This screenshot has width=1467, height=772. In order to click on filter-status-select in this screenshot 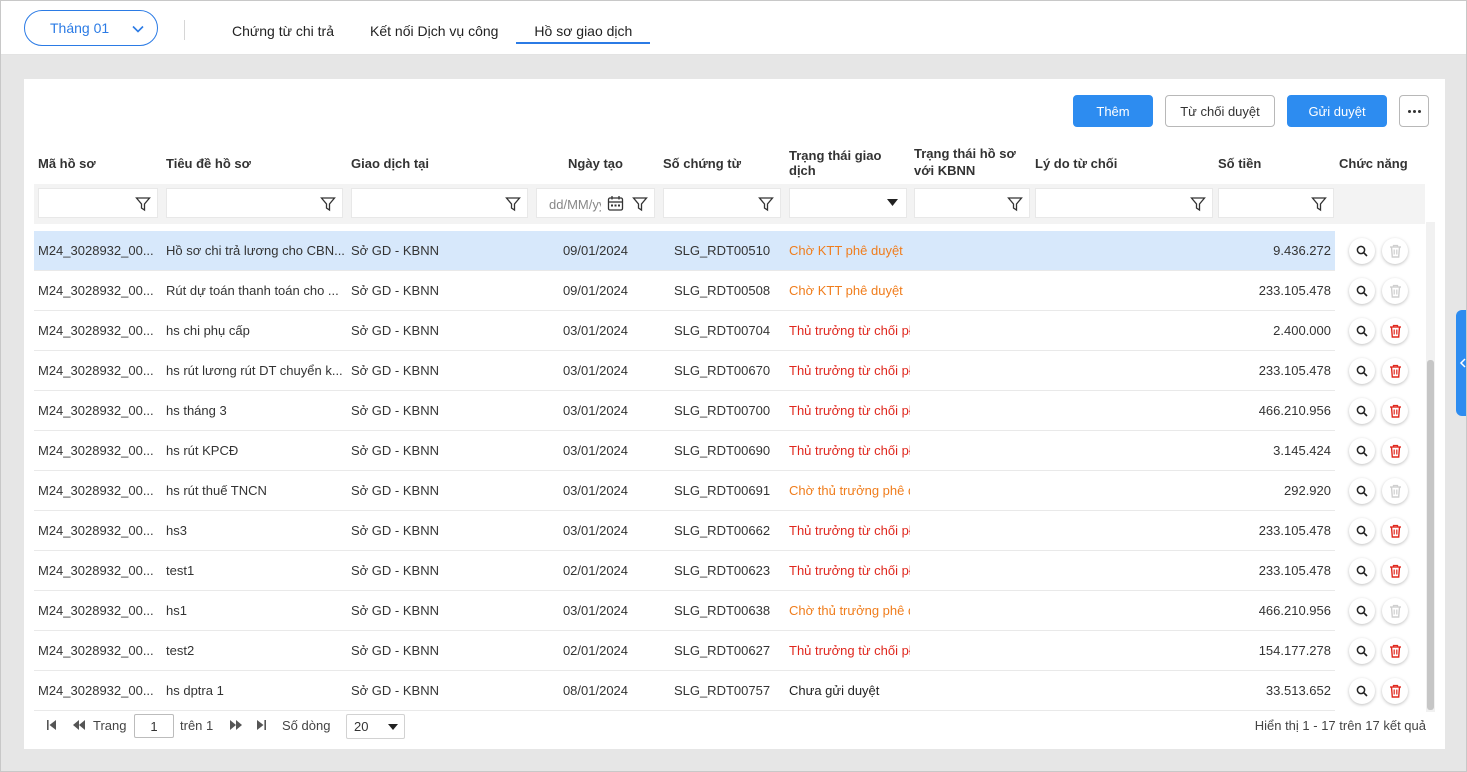, I will do `click(848, 203)`.